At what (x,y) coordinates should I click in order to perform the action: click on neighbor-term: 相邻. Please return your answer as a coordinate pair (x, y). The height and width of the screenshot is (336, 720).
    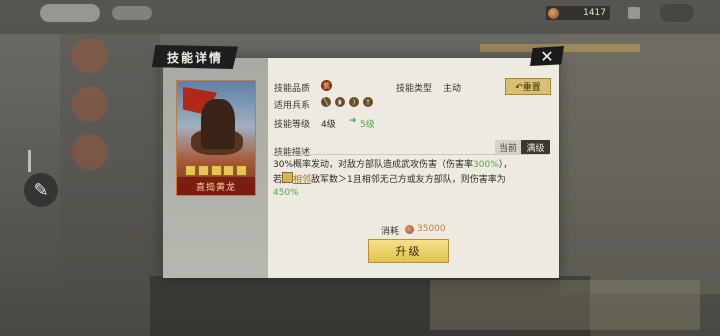
    Looking at the image, I should click on (302, 180).